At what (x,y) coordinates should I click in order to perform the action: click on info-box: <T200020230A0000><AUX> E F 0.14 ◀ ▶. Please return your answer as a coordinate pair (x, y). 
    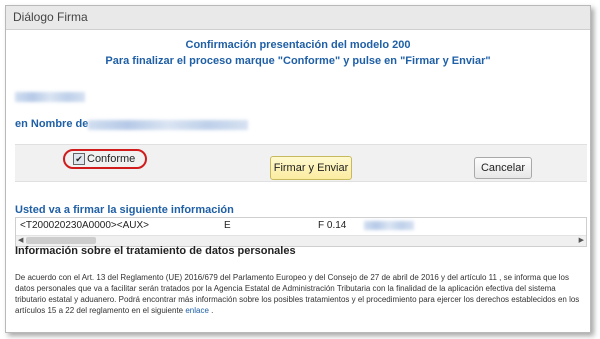
    Looking at the image, I should click on (301, 232).